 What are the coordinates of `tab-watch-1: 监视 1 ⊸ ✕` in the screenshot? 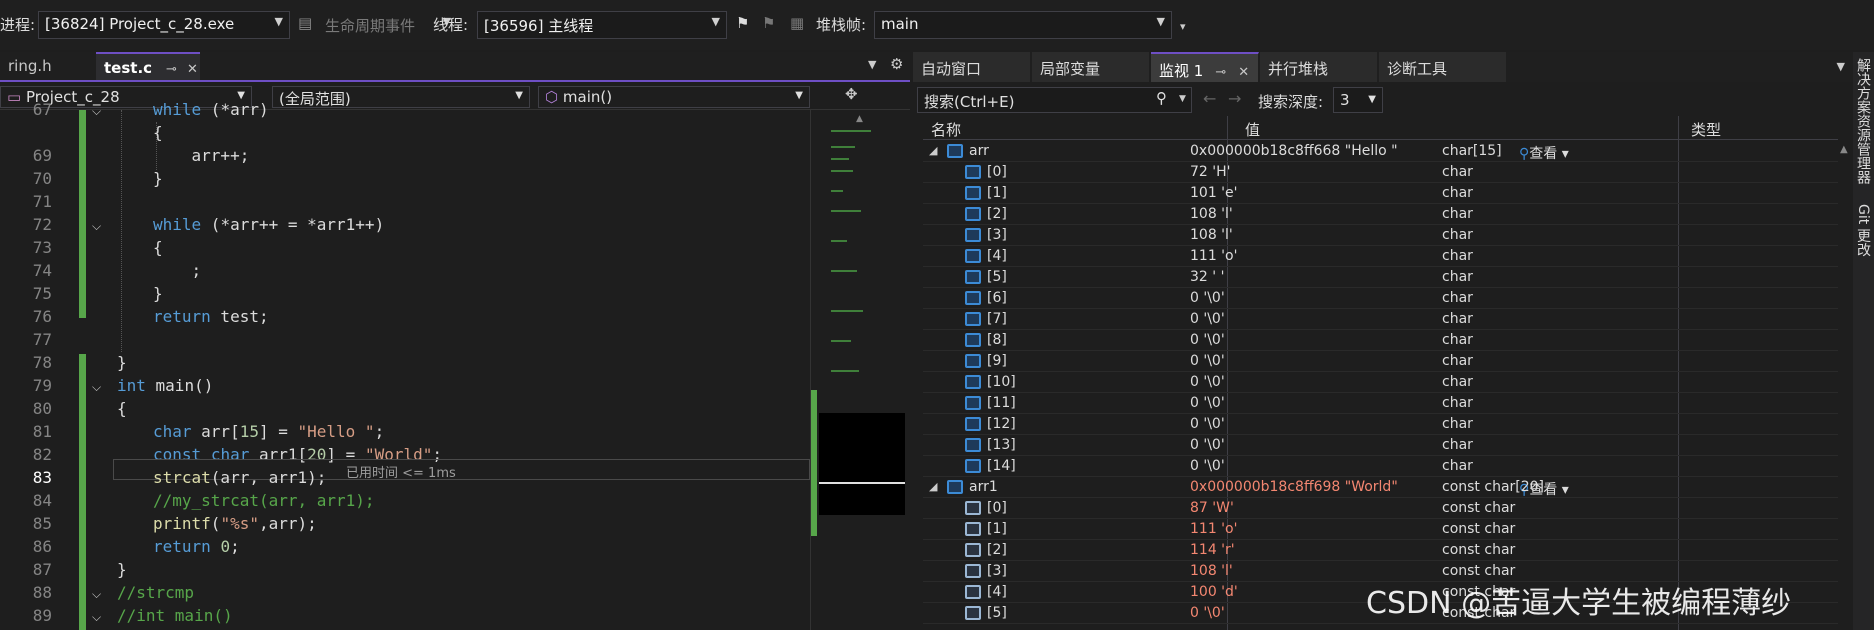 It's located at (1205, 67).